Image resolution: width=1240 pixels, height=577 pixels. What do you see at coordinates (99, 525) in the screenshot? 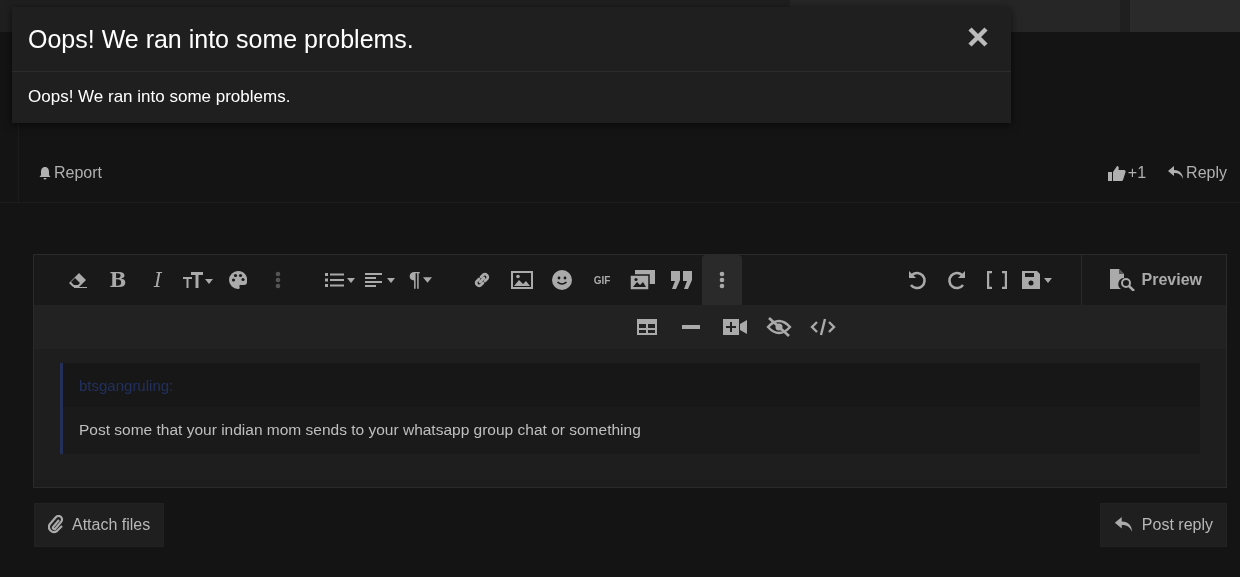
I see `attach-files-button: Attach files` at bounding box center [99, 525].